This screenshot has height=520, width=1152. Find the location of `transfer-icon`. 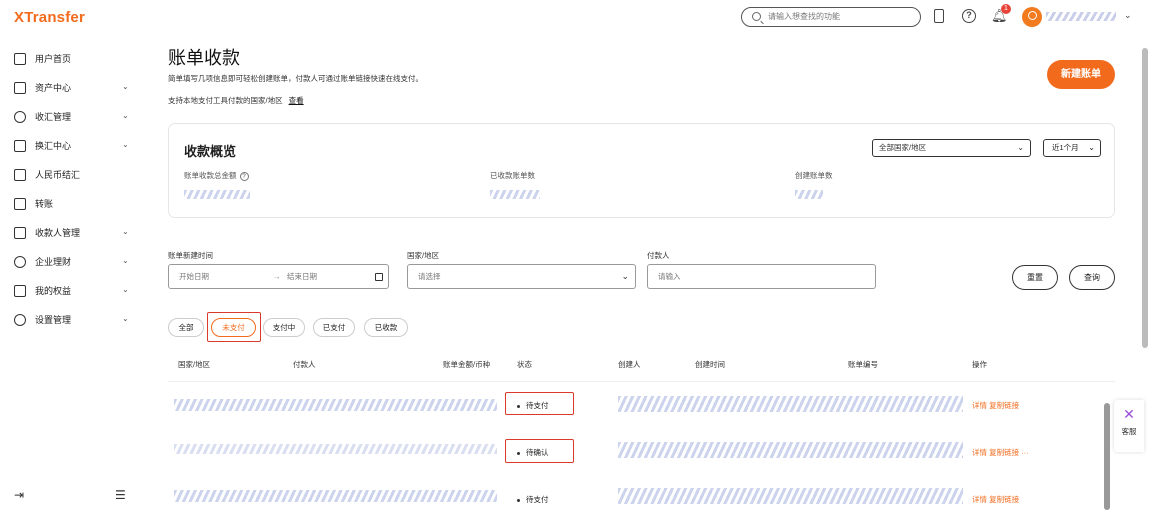

transfer-icon is located at coordinates (20, 203).